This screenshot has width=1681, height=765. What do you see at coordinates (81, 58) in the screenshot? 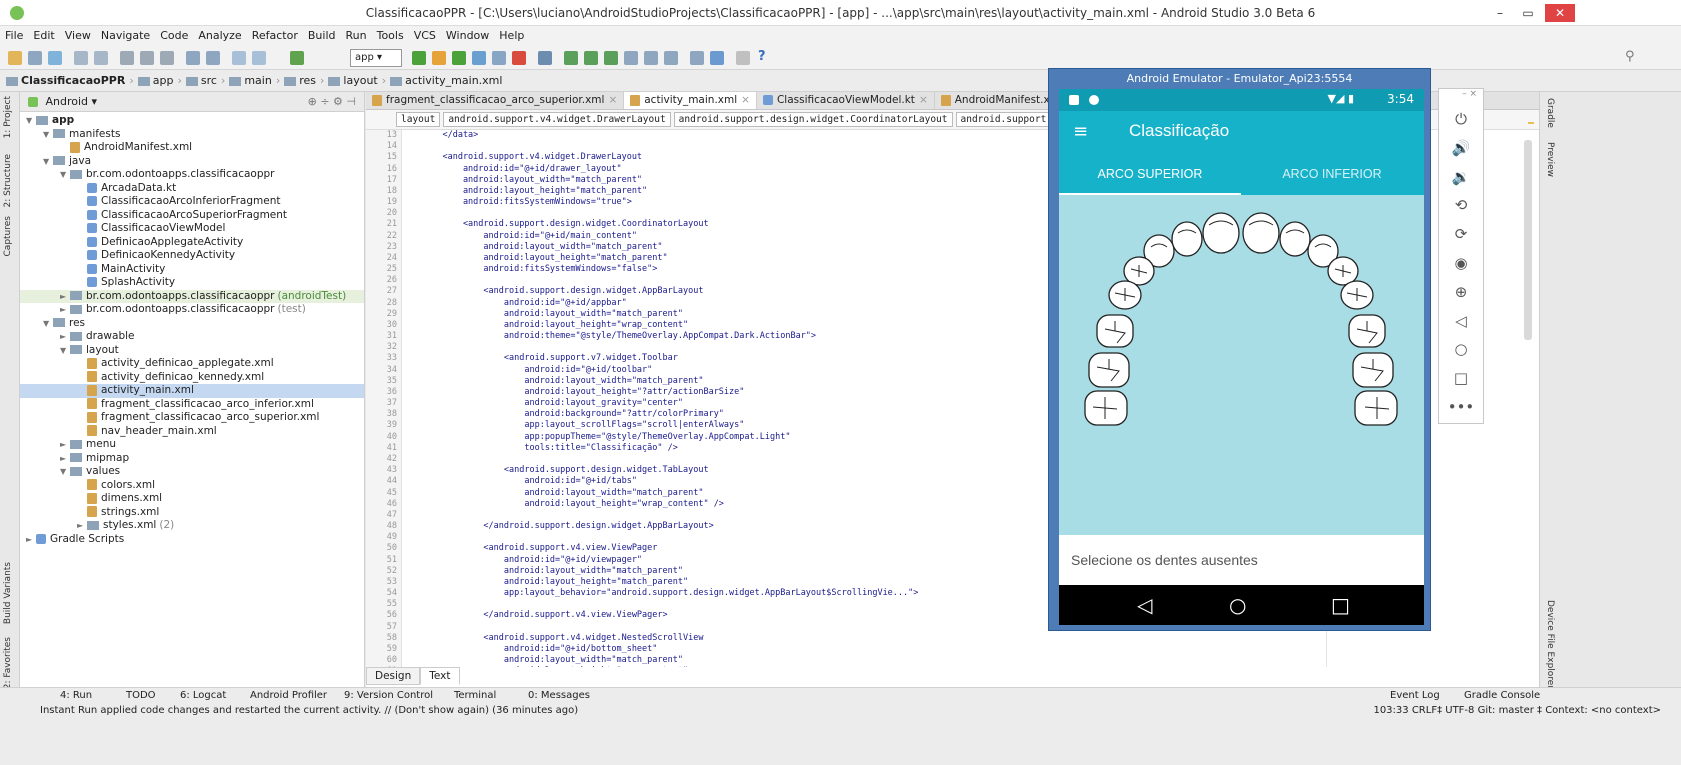
I see `undo-icon` at bounding box center [81, 58].